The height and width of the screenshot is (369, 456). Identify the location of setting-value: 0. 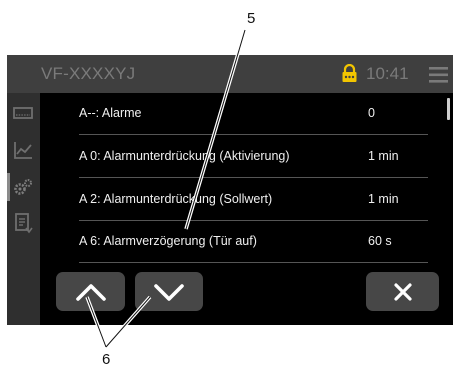
(371, 113).